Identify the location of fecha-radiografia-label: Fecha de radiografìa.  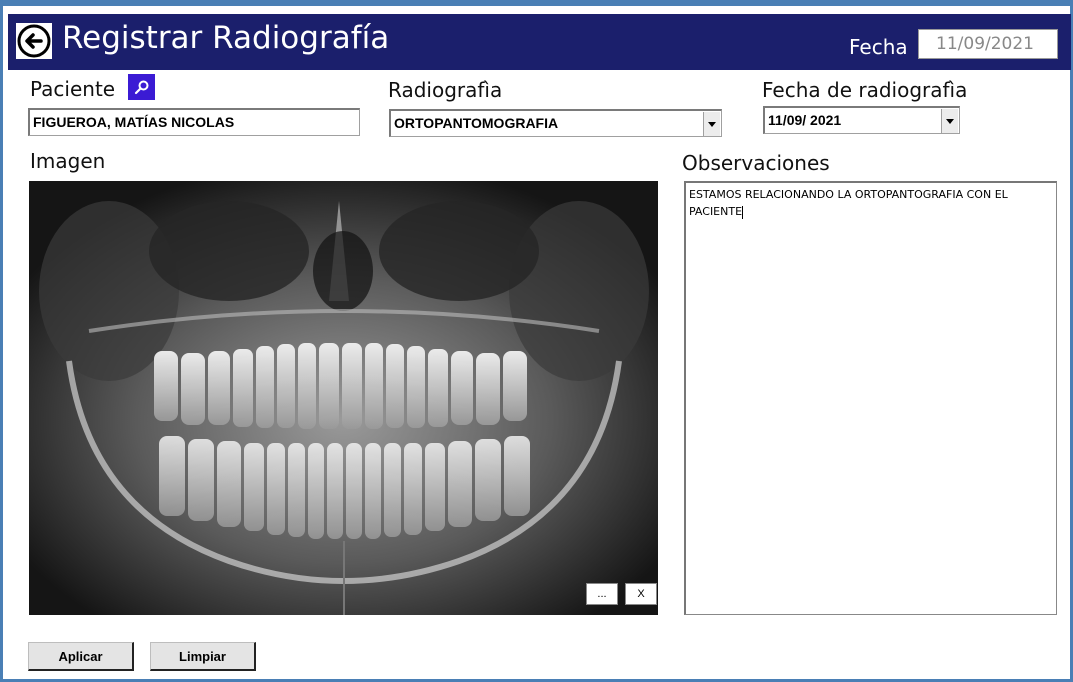
(865, 90).